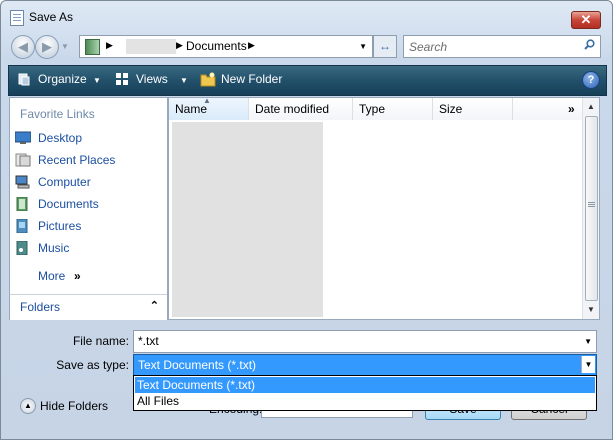 Image resolution: width=613 pixels, height=440 pixels. Describe the element at coordinates (77, 160) in the screenshot. I see `favorite-link-label: Recent Places` at that location.